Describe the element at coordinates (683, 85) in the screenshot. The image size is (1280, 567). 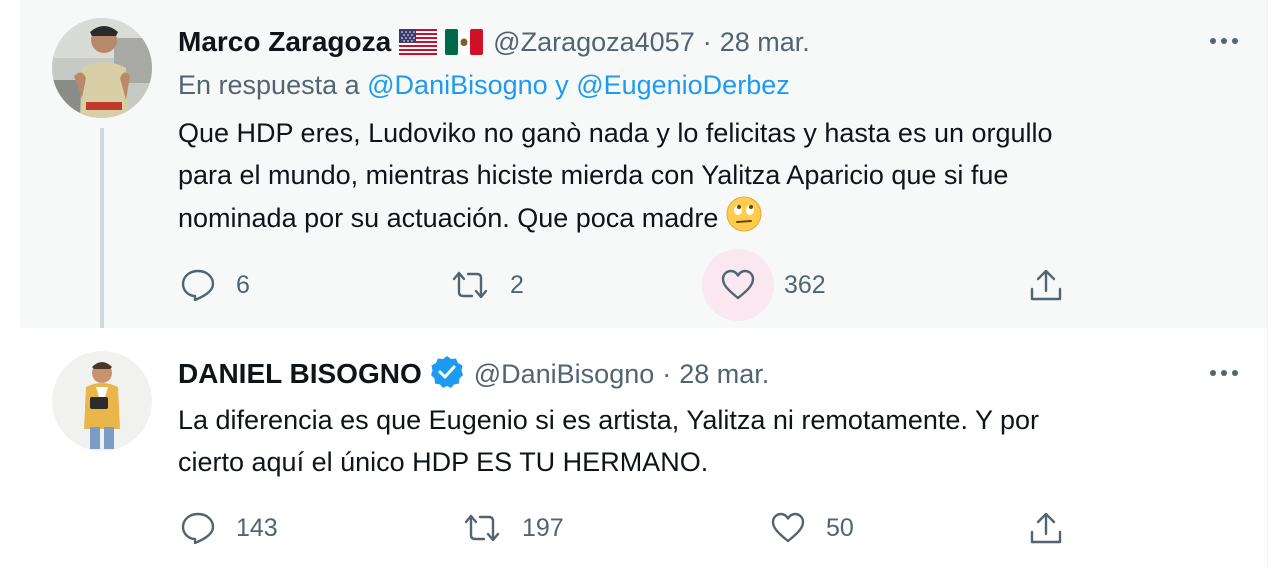
I see `mention-eugenioderbez: @EugenioDerbez` at that location.